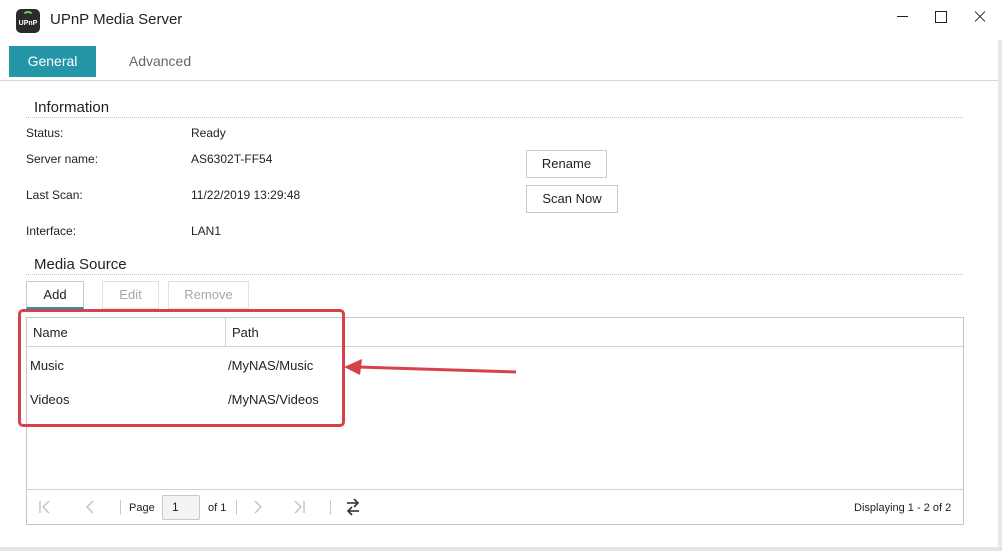  Describe the element at coordinates (232, 159) in the screenshot. I see `server-name-value: AS6302T-FF54` at that location.